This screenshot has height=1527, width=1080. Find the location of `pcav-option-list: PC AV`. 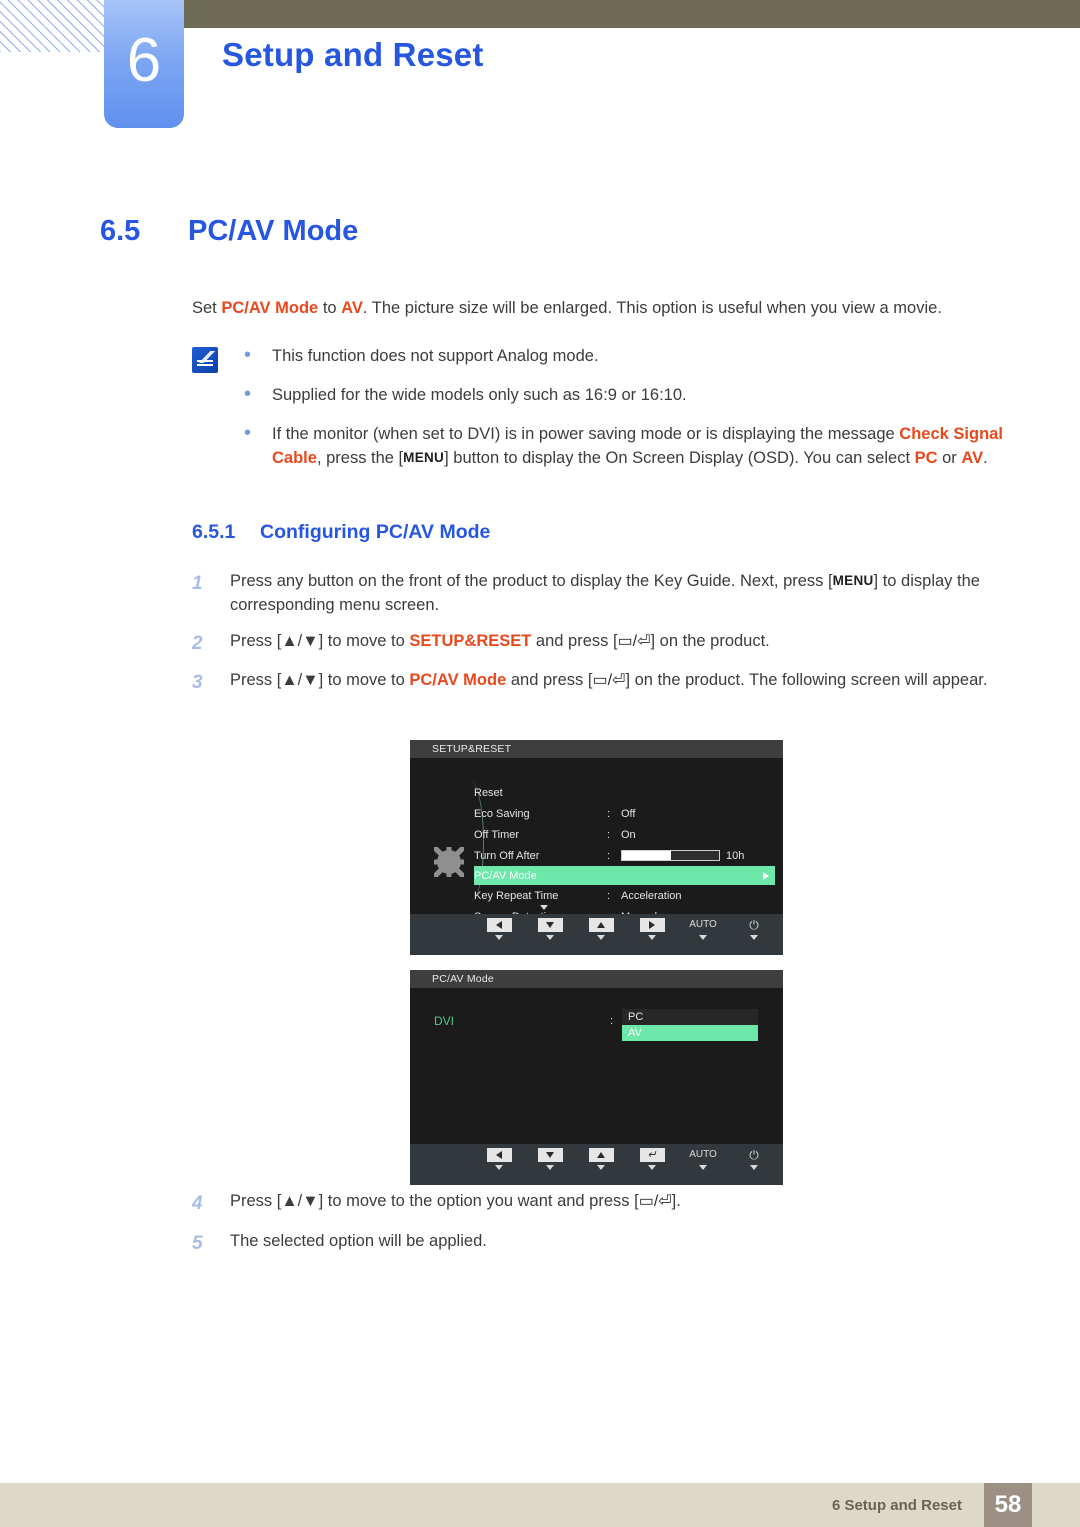

pcav-option-list: PC AV is located at coordinates (690, 1025).